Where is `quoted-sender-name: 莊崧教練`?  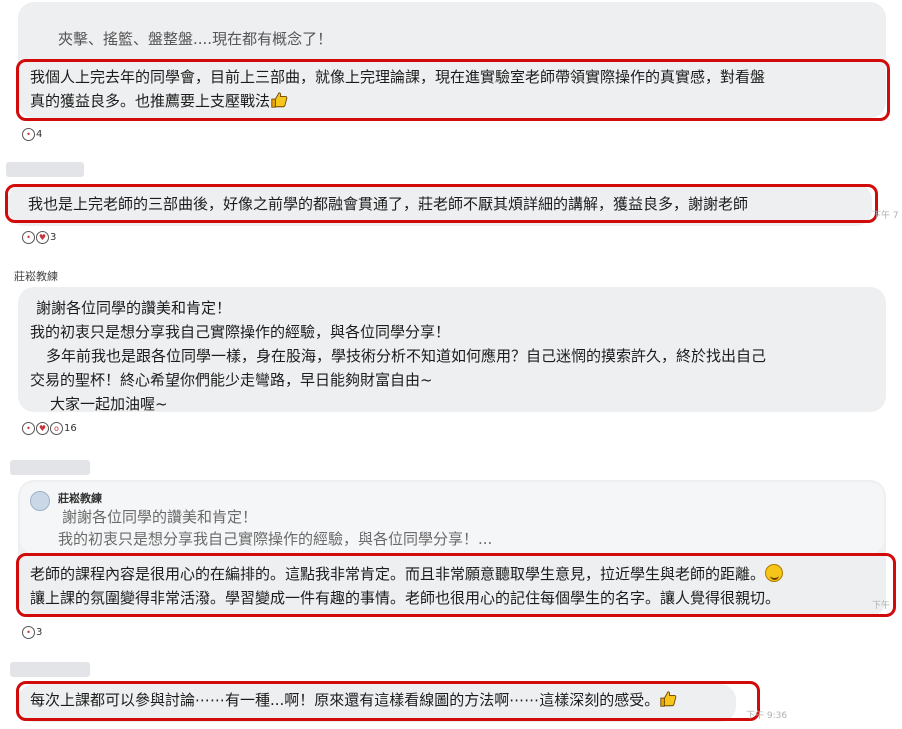
quoted-sender-name: 莊崧教練 is located at coordinates (80, 498).